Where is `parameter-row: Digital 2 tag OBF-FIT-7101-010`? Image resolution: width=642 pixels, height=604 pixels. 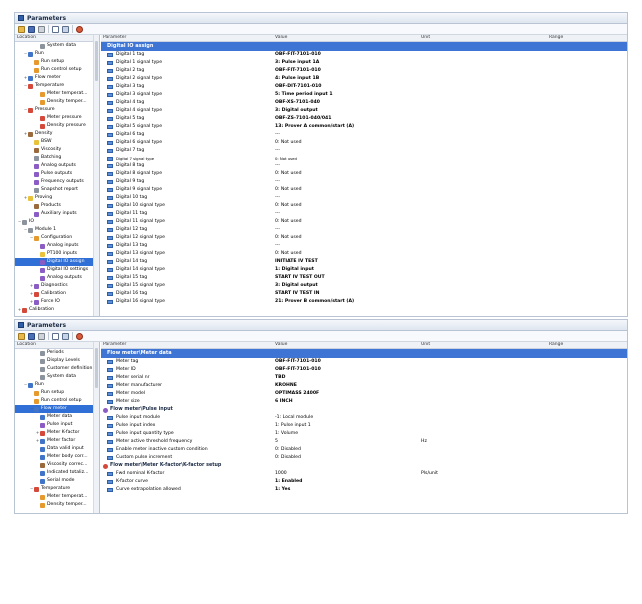
parameter-row: Digital 2 tag OBF-FIT-7101-010 is located at coordinates (364, 71).